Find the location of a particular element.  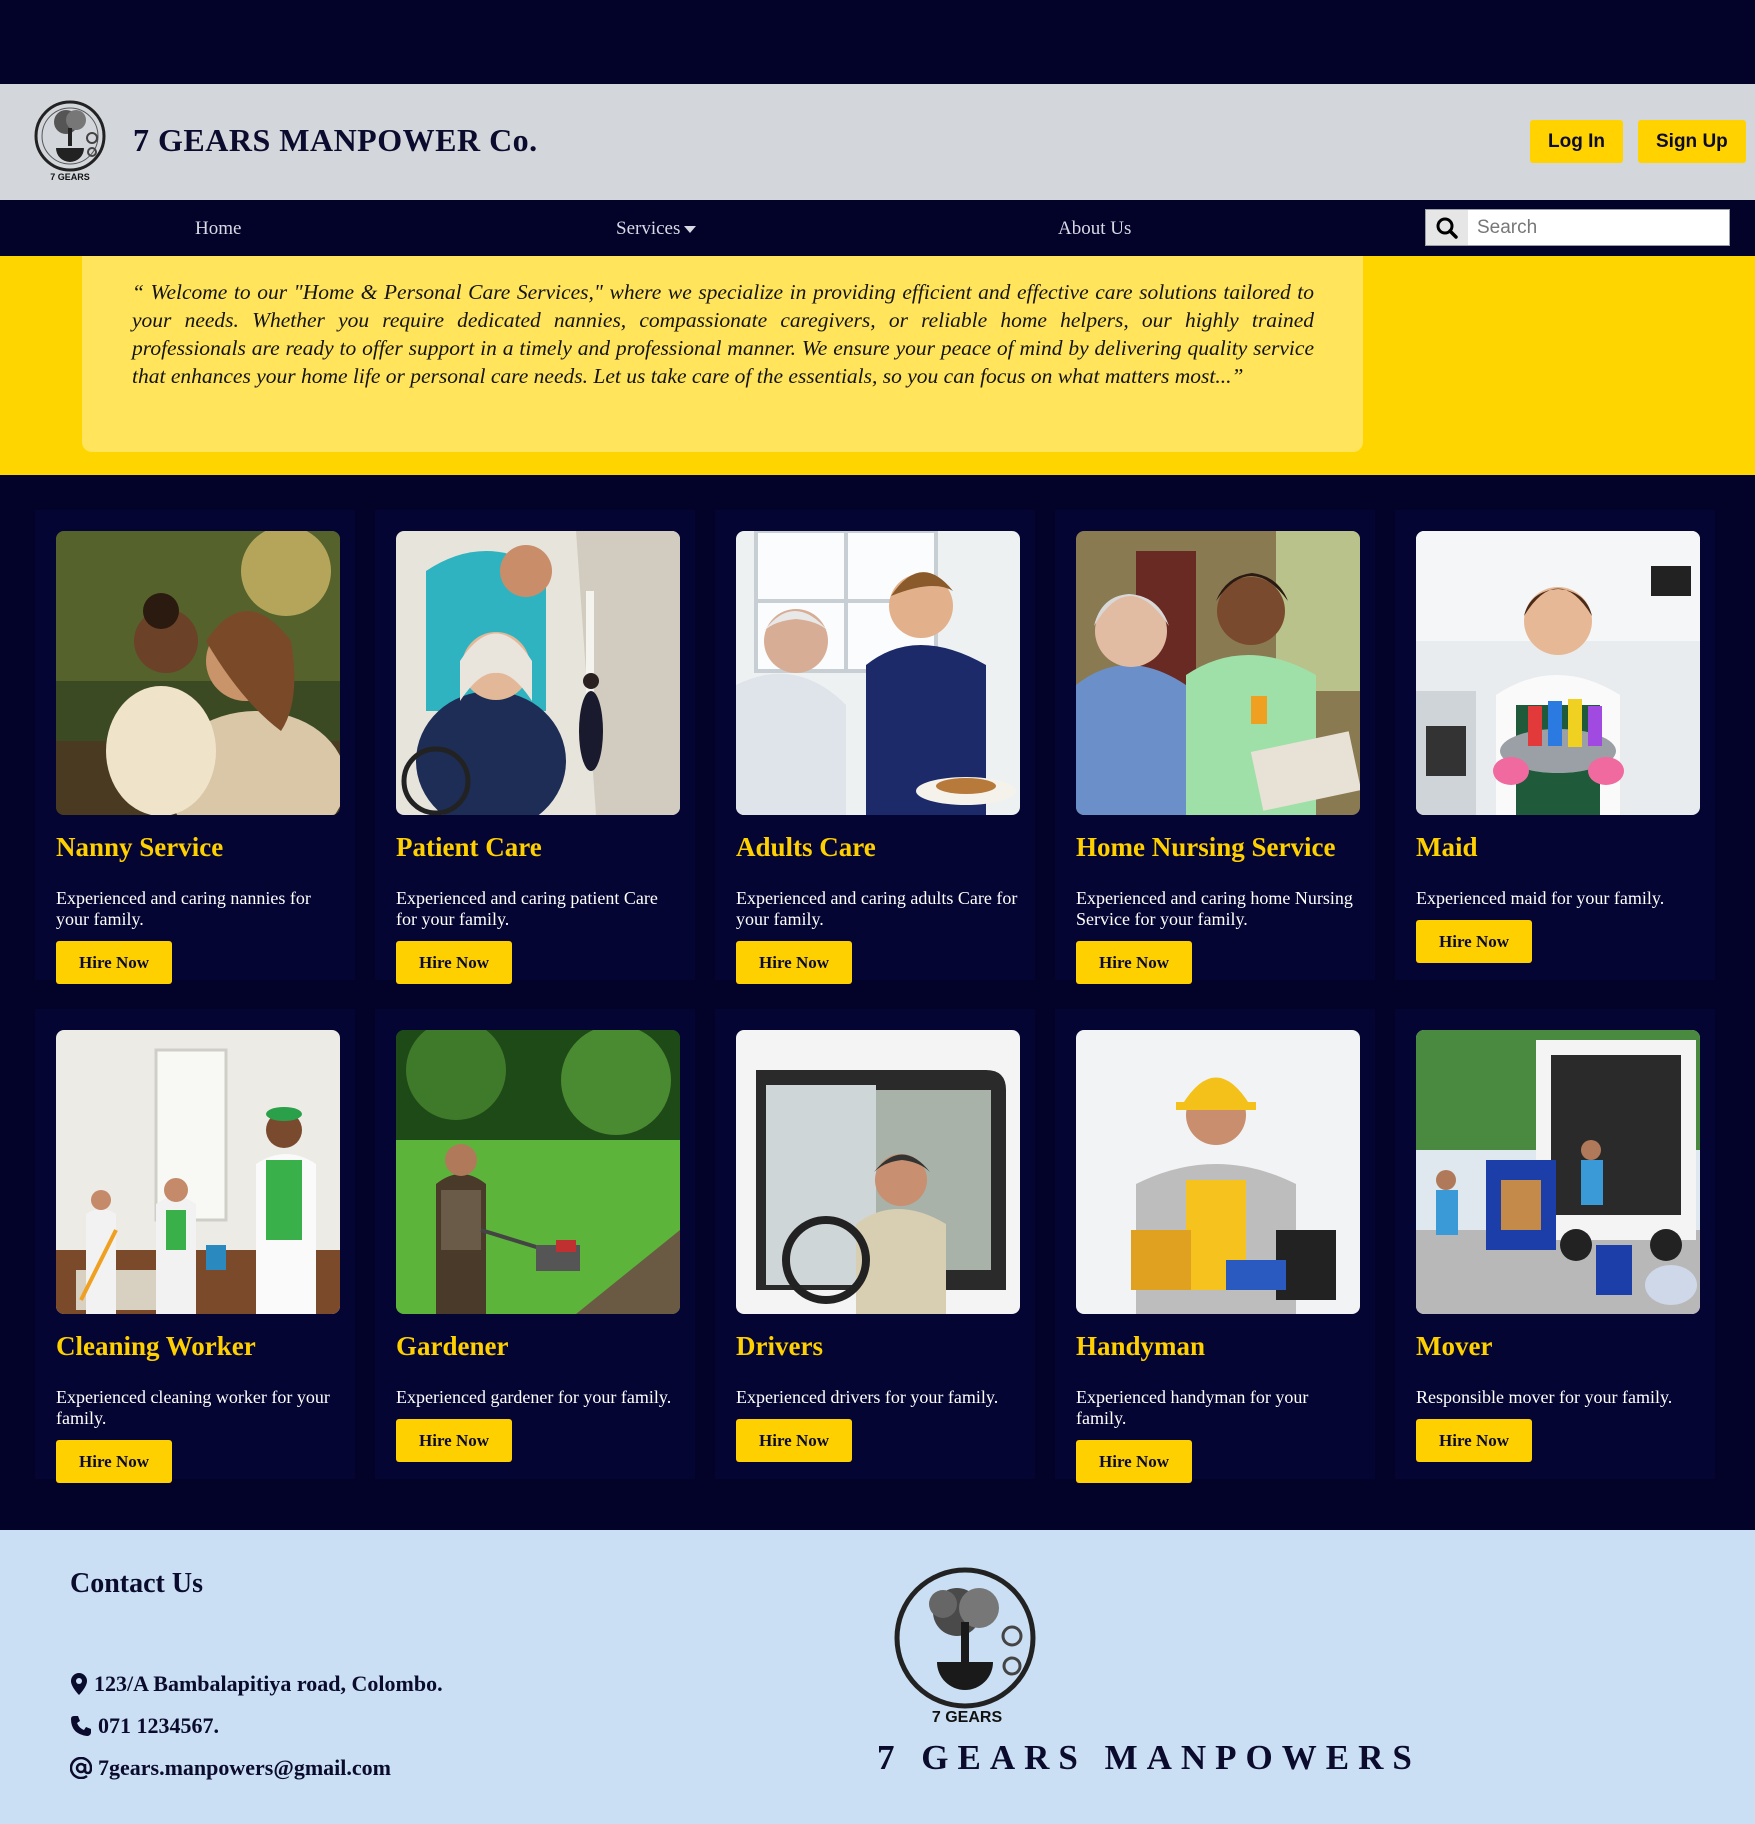

search-input is located at coordinates (1598, 227).